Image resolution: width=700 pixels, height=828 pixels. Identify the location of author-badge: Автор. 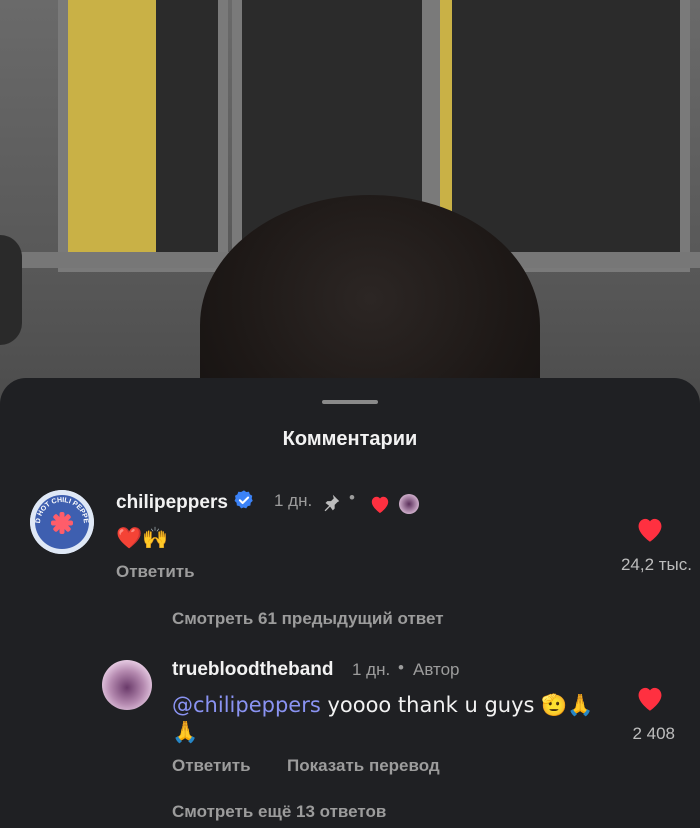
(436, 669).